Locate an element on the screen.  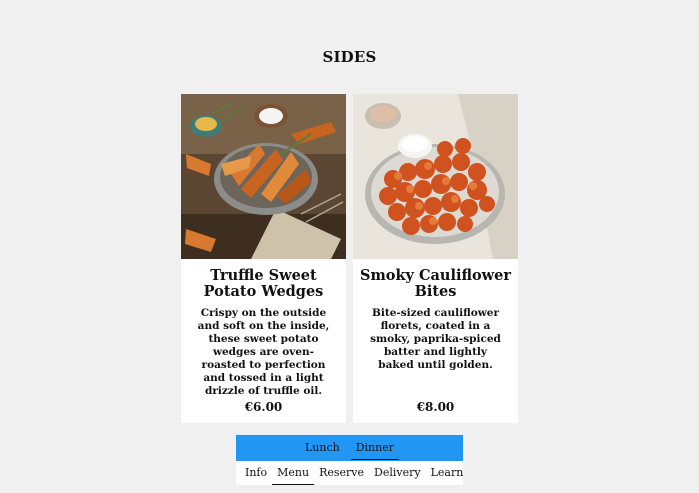
bottom-nav: Info Menu Reserve Delivery Learn is located at coordinates (349, 473).